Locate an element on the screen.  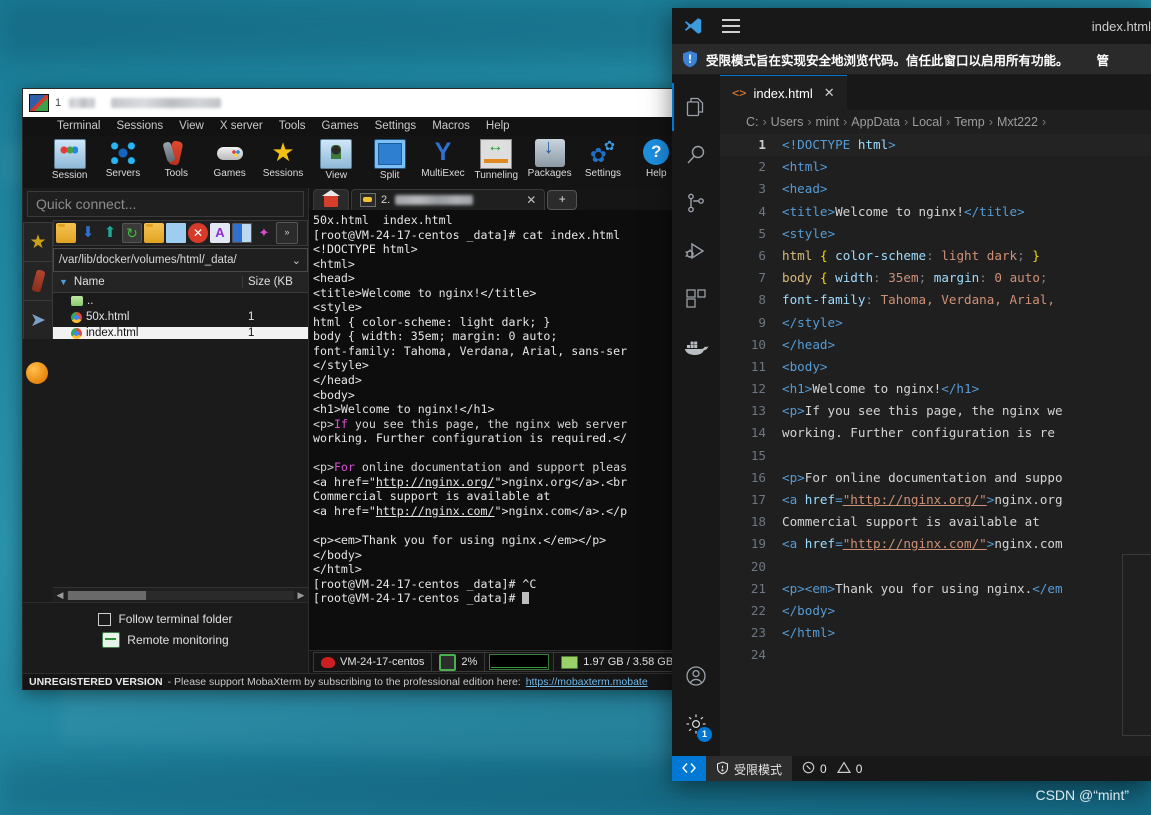
line-number: 3 is located at coordinates (762, 189).